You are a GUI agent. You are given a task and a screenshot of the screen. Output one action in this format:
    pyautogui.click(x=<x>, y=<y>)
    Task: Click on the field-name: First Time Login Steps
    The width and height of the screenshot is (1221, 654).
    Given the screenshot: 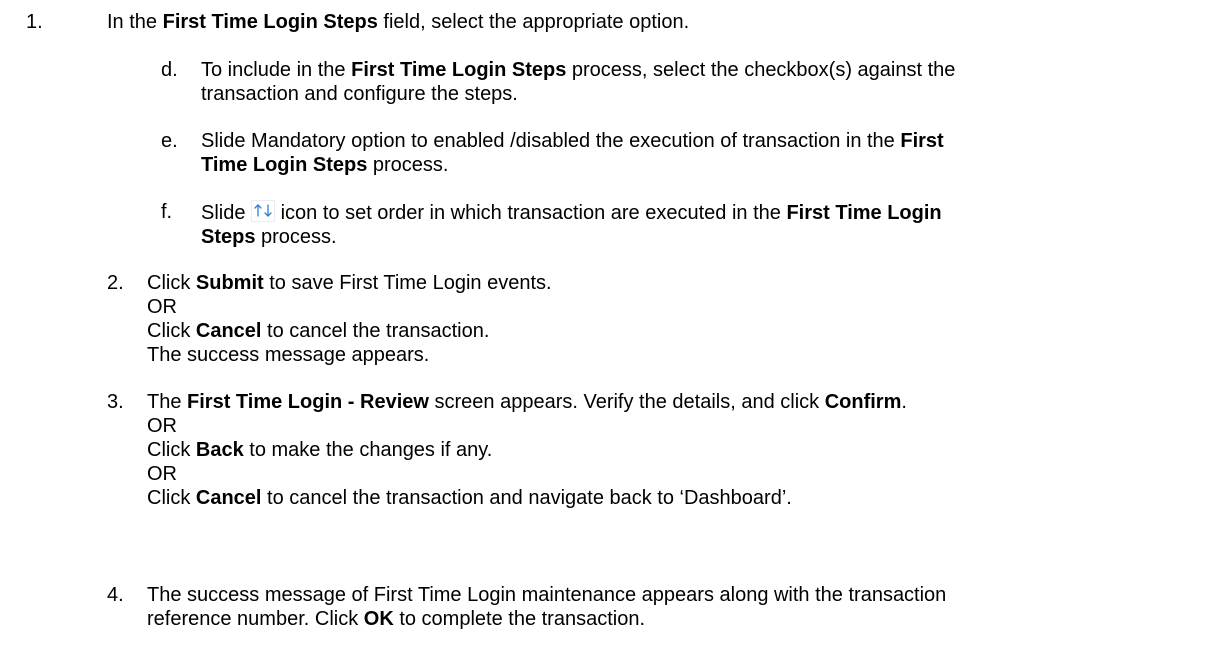 What is the action you would take?
    pyautogui.click(x=270, y=22)
    